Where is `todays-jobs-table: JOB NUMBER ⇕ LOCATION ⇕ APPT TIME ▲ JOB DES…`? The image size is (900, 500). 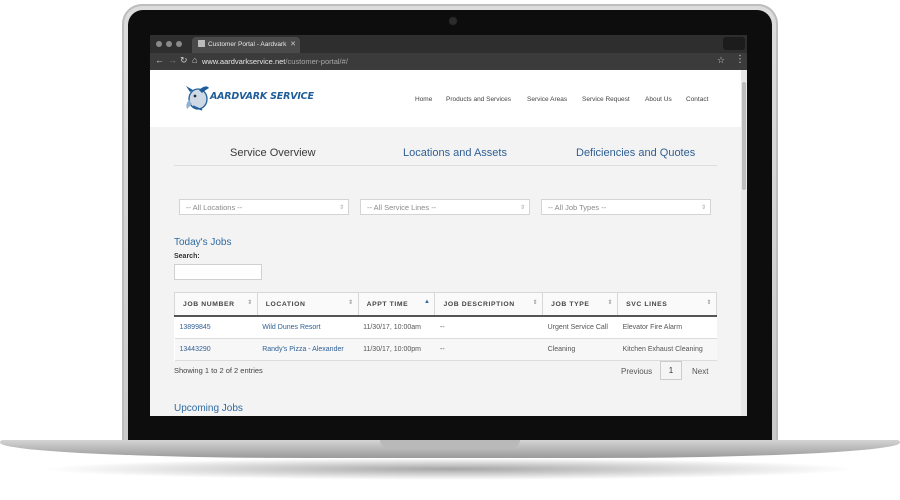 todays-jobs-table: JOB NUMBER ⇕ LOCATION ⇕ APPT TIME ▲ JOB DES… is located at coordinates (445, 326).